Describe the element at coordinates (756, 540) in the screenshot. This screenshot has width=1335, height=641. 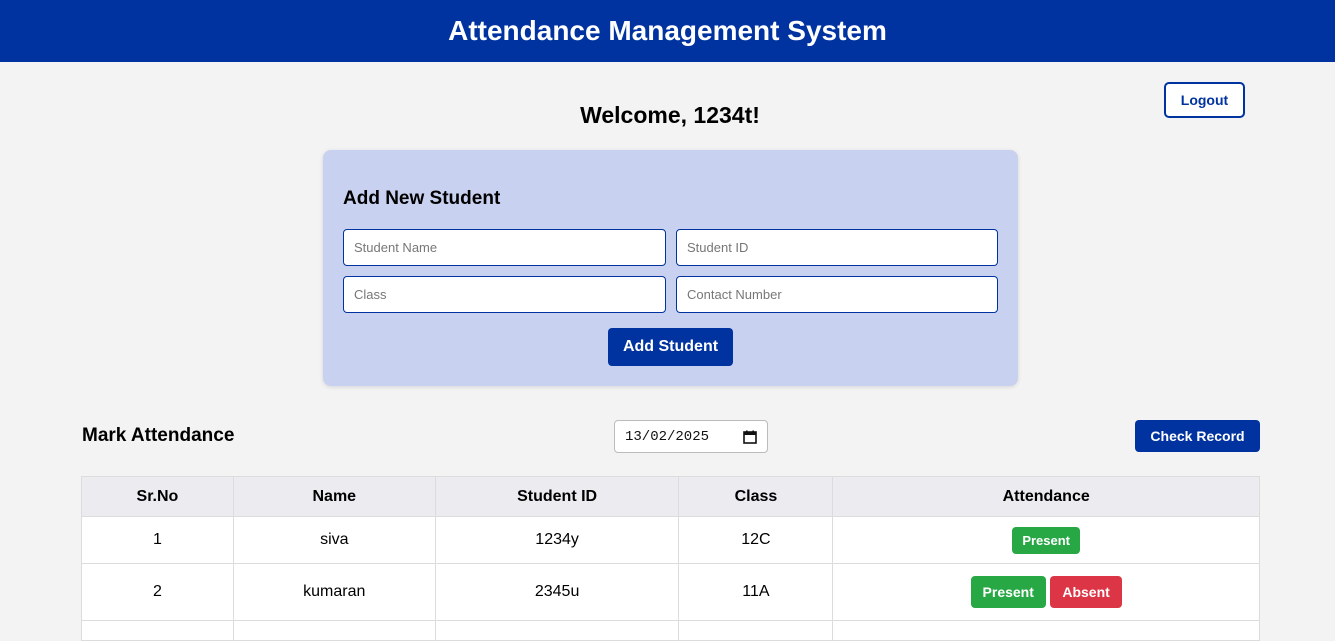
I see `cell-class: 12C` at that location.